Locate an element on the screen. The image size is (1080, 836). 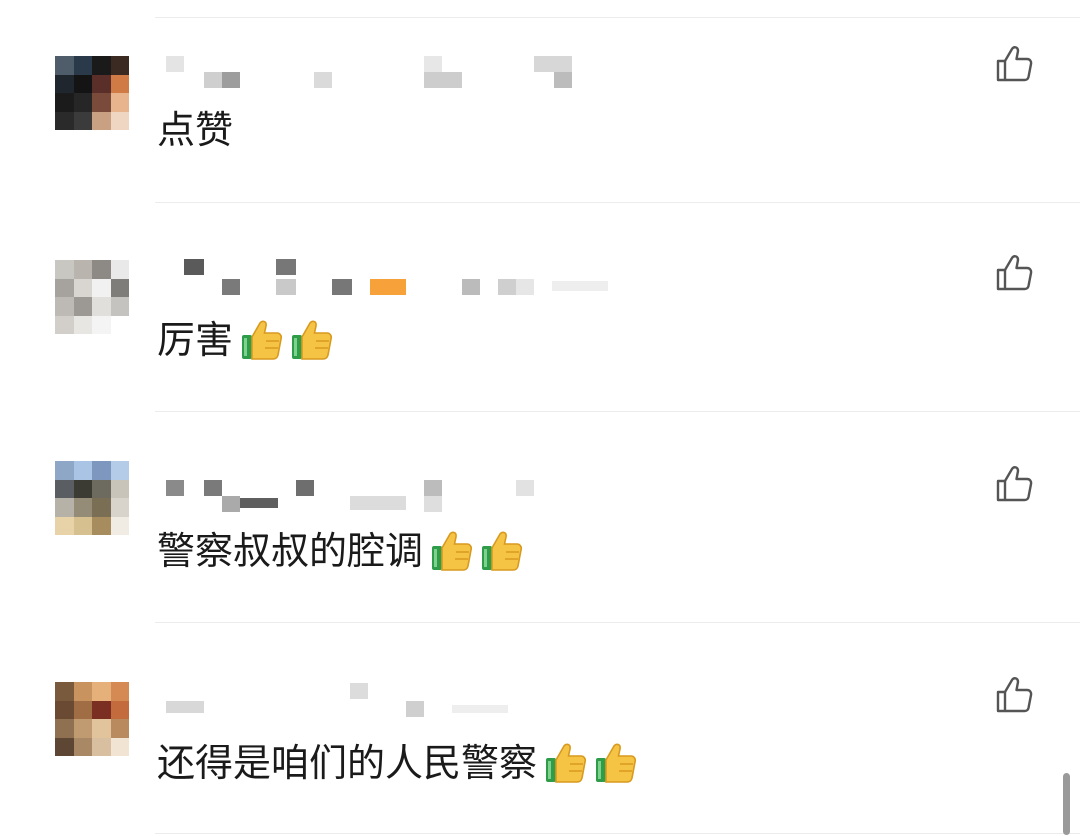
comment-text-content: 还得是咱们的人民警察 is located at coordinates (347, 763).